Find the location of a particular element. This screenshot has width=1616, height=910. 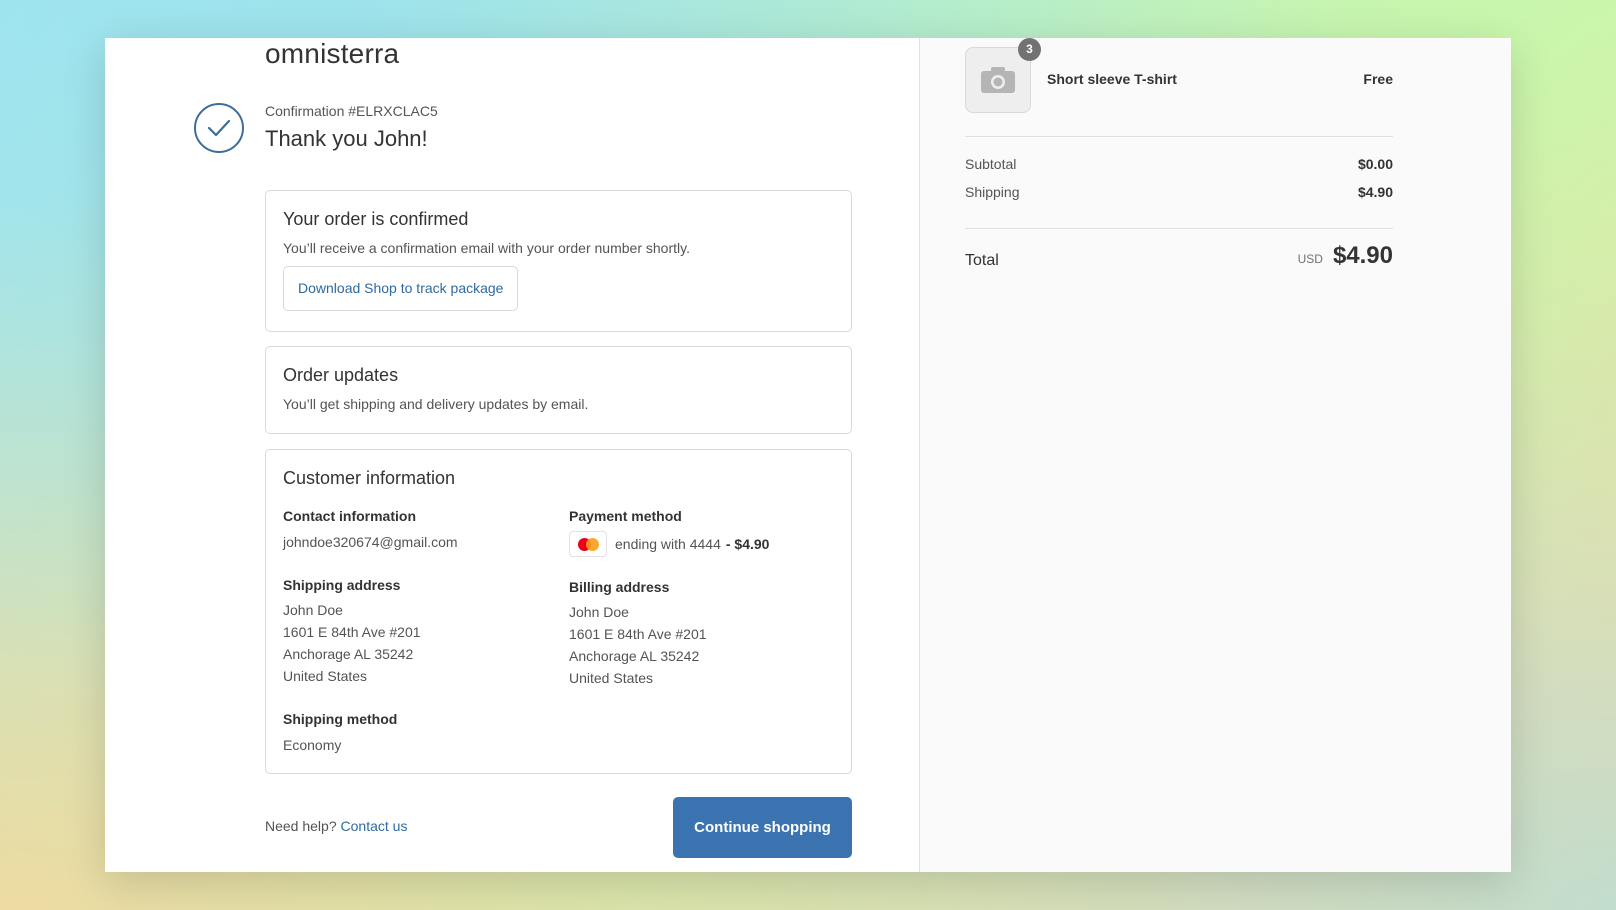

continue-shopping-button: Continue shopping is located at coordinates (762, 827).